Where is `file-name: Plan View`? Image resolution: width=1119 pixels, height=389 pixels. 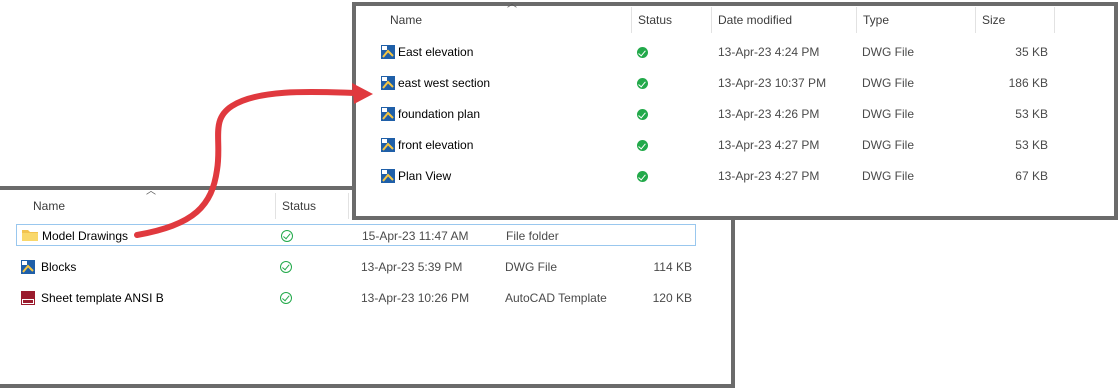
file-name: Plan View is located at coordinates (425, 176).